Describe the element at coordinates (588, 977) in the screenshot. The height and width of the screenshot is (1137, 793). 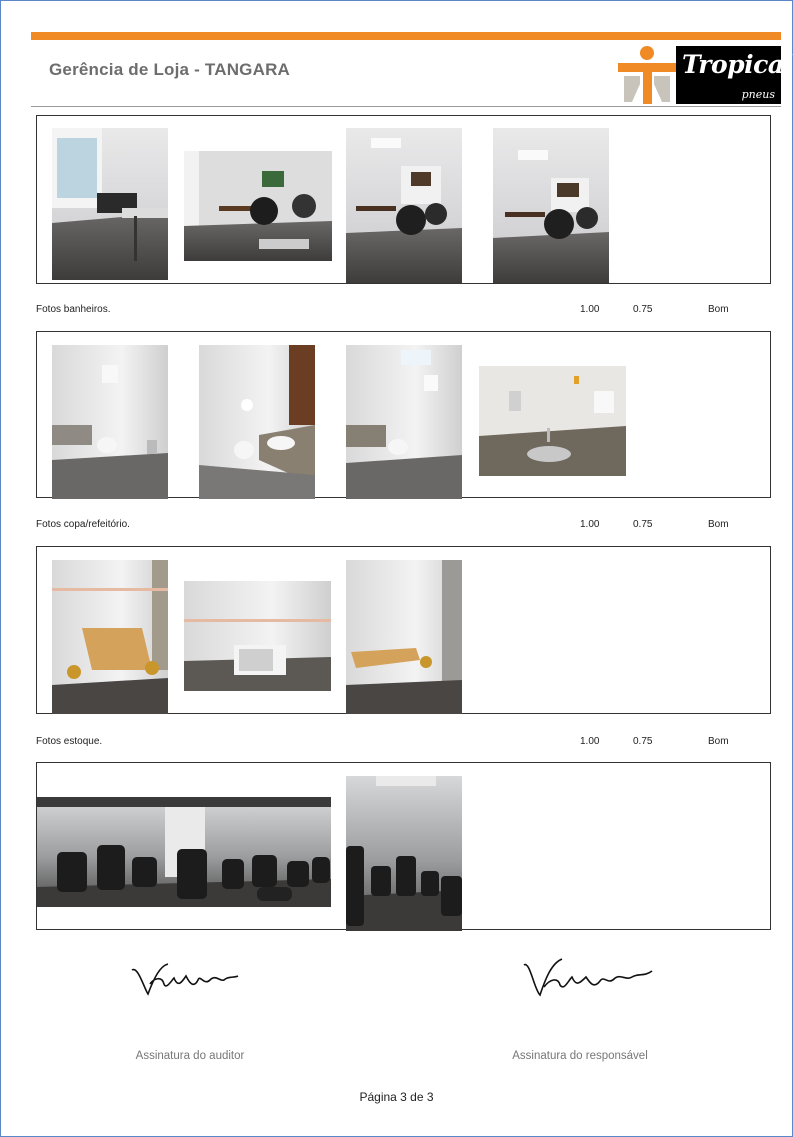
I see `responsavel-signature-image` at that location.